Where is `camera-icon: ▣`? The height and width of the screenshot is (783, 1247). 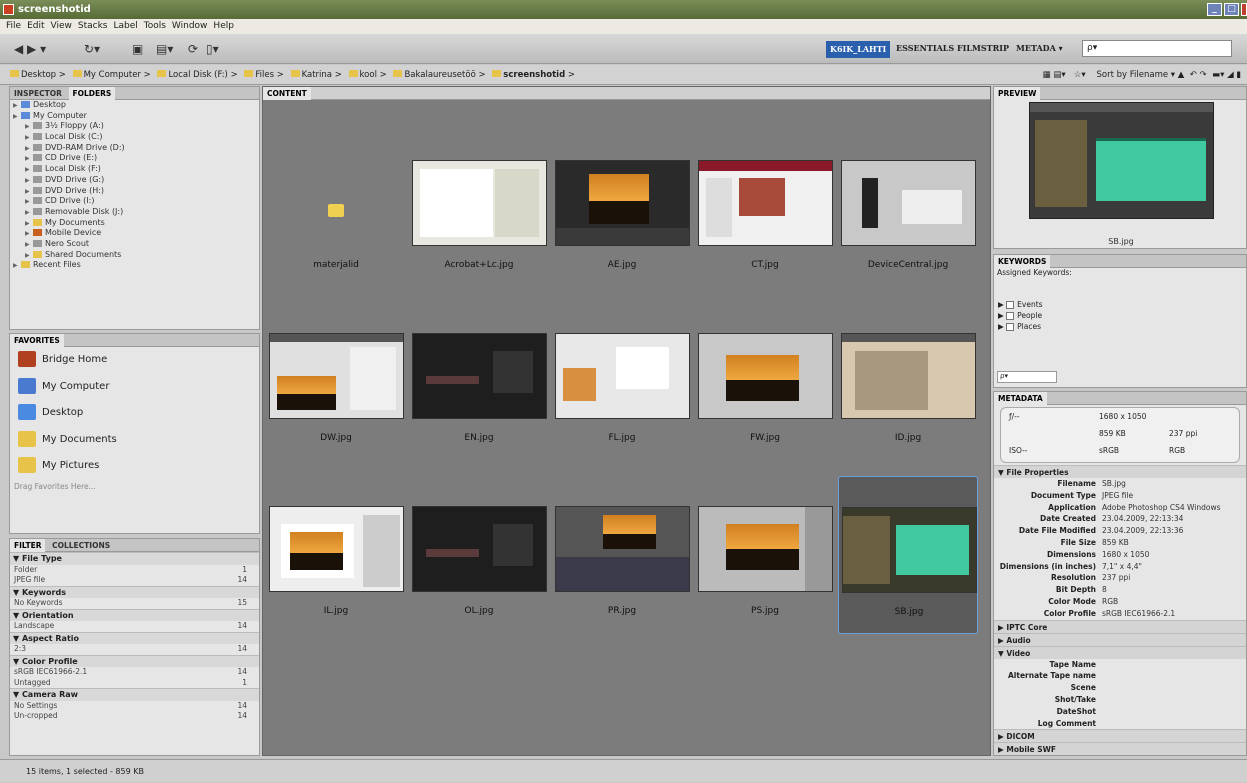
camera-icon: ▣ is located at coordinates (137, 49).